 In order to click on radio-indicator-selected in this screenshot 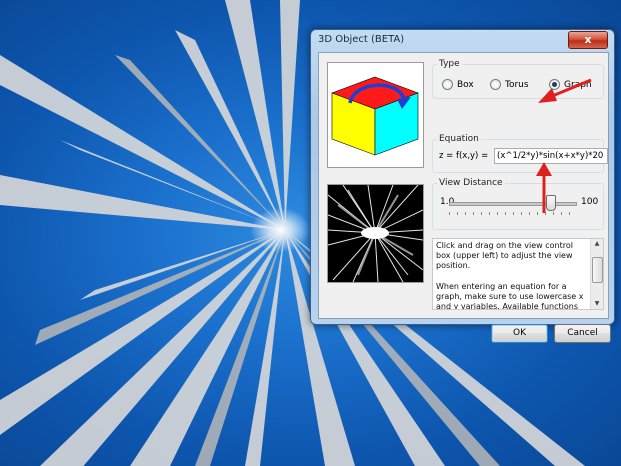, I will do `click(554, 84)`.